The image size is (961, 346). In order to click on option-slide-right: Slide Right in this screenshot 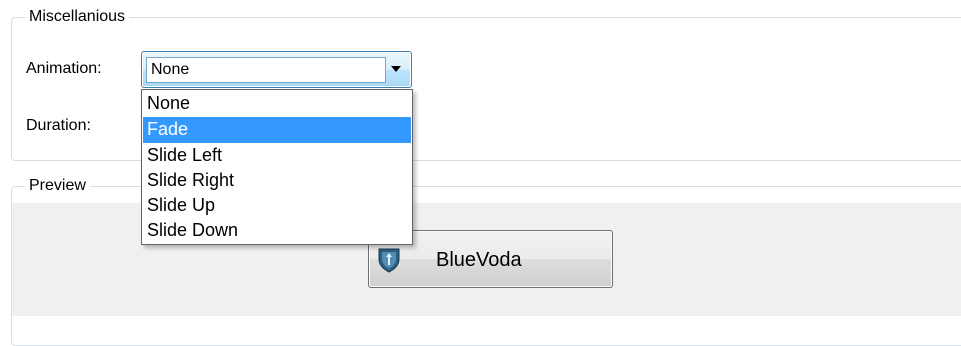, I will do `click(277, 180)`.